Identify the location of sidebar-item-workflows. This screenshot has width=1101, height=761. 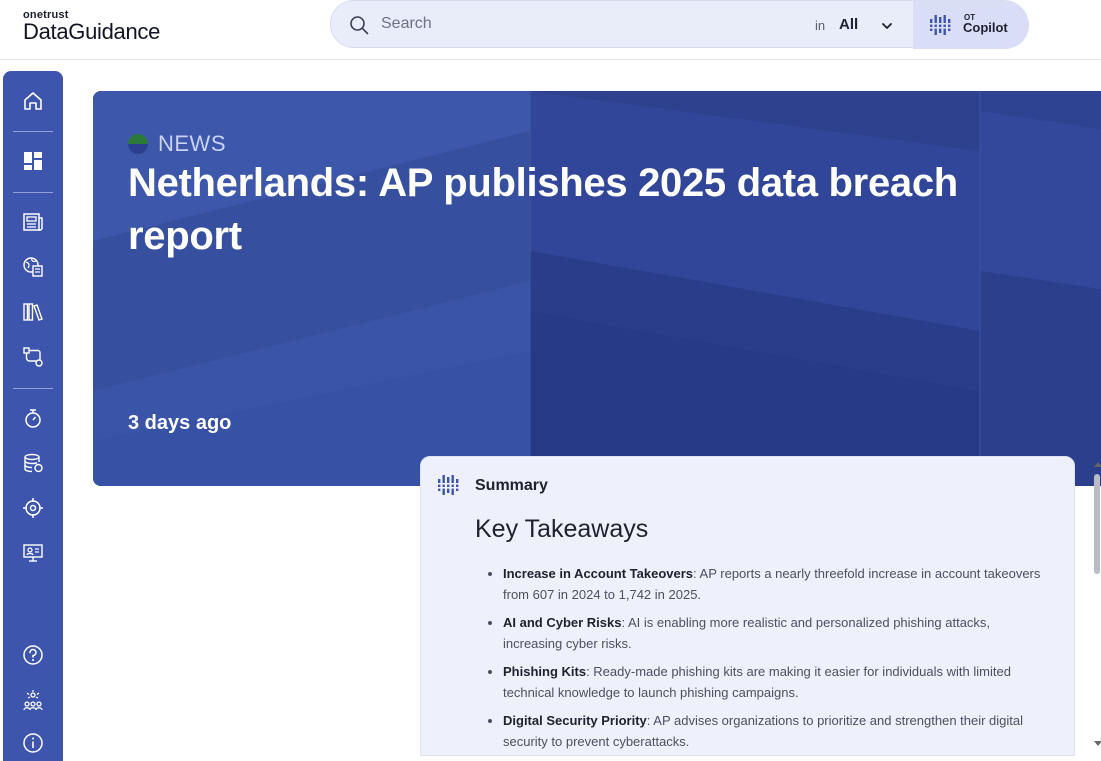
(33, 357).